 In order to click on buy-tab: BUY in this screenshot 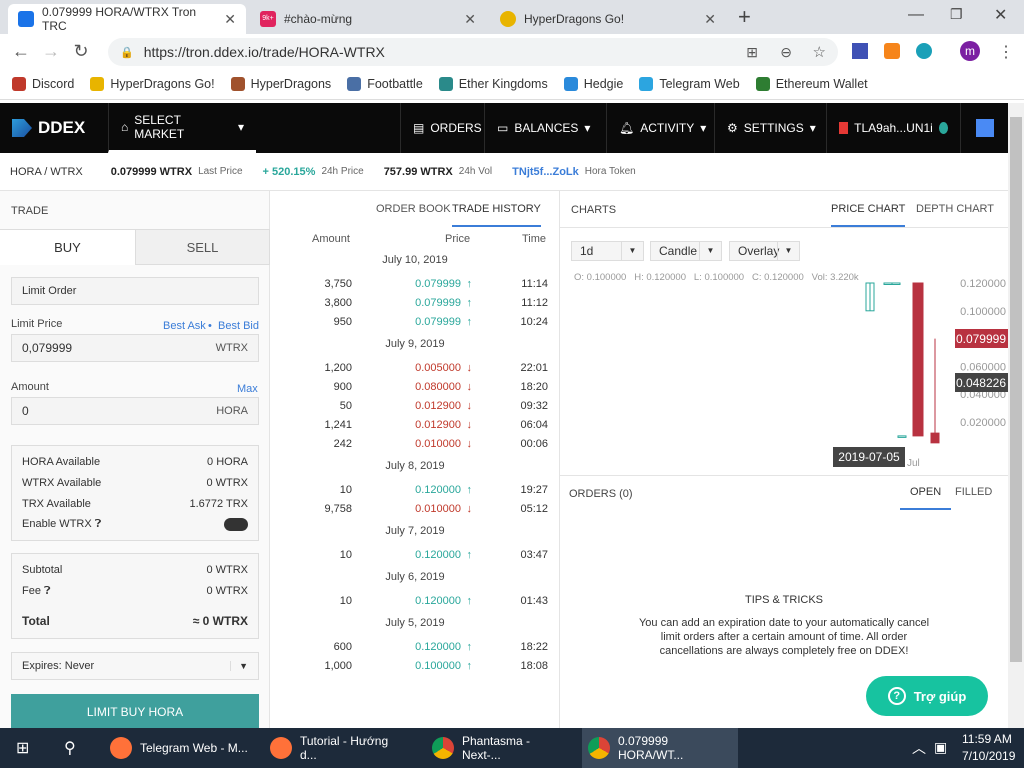, I will do `click(67, 247)`.